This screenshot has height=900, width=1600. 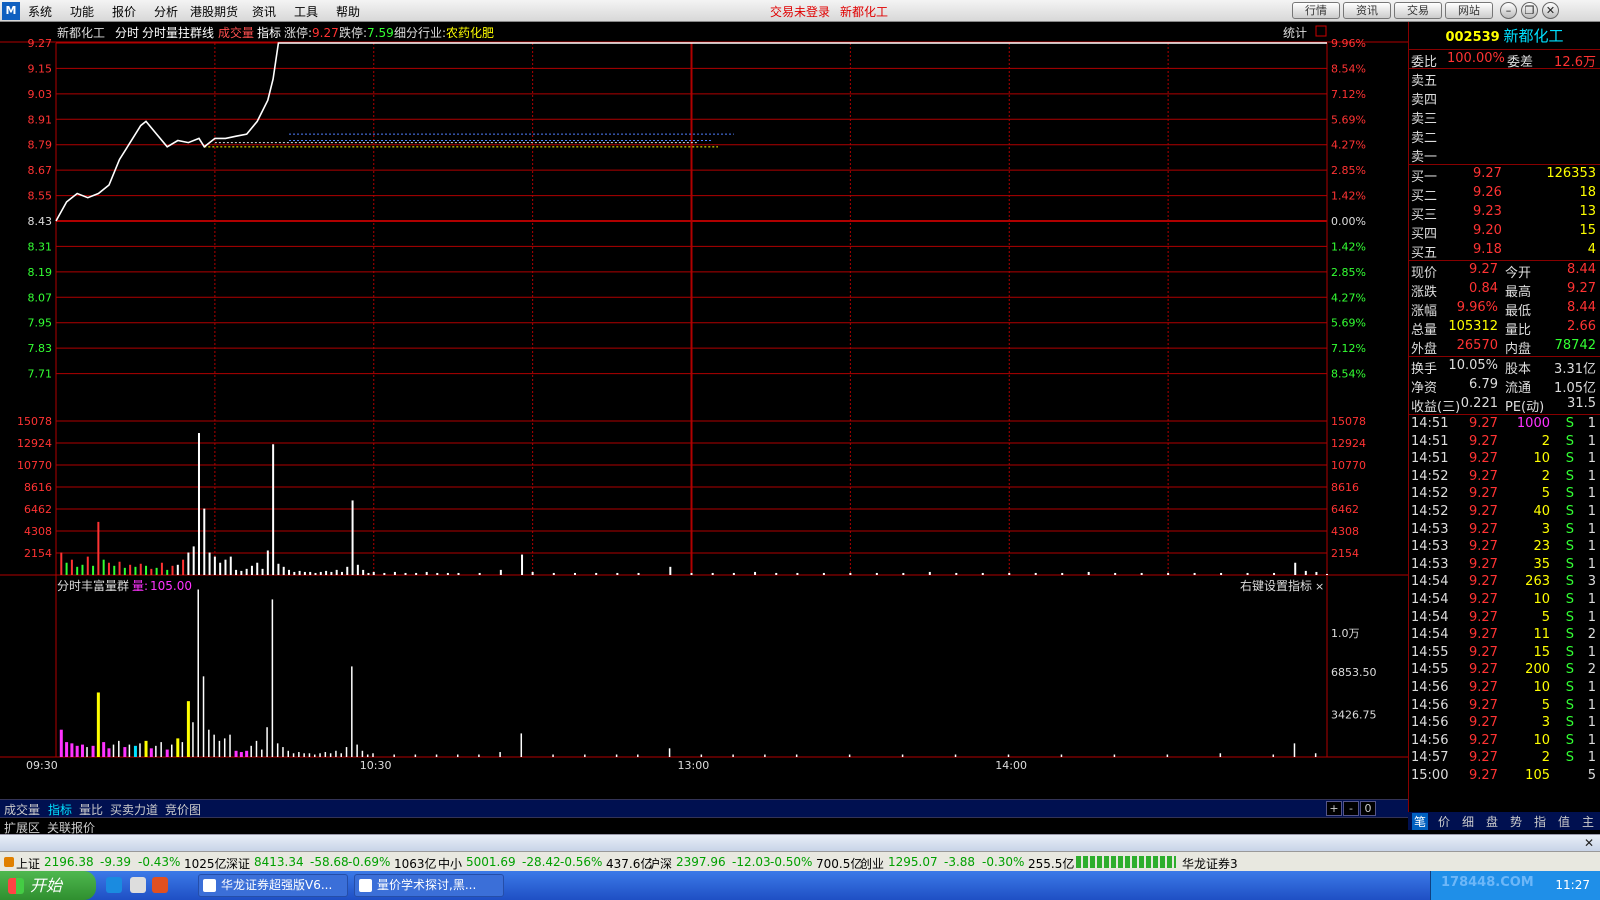 What do you see at coordinates (1508, 10) in the screenshot?
I see `minimize-icon: –` at bounding box center [1508, 10].